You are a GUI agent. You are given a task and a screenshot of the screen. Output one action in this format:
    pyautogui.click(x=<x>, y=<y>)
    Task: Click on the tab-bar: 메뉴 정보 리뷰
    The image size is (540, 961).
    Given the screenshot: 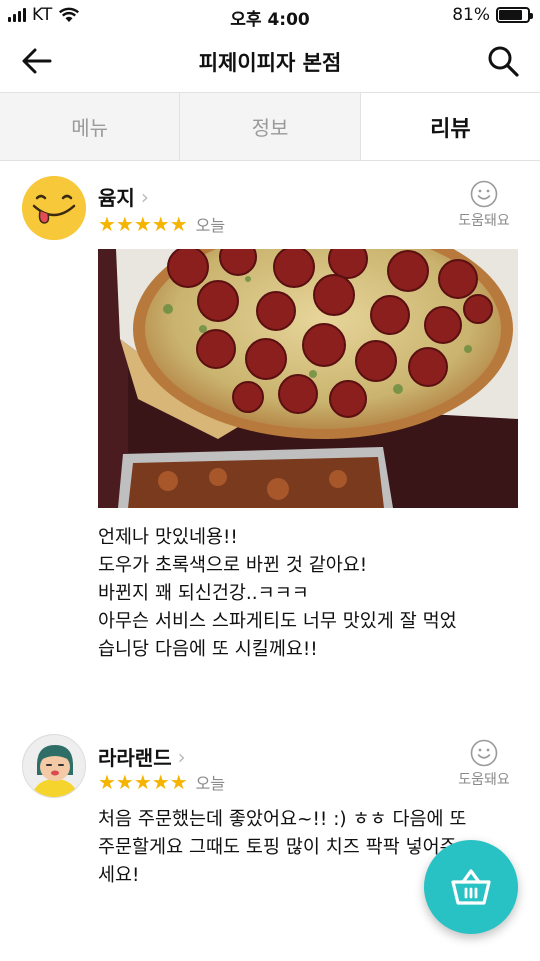 What is the action you would take?
    pyautogui.click(x=270, y=126)
    